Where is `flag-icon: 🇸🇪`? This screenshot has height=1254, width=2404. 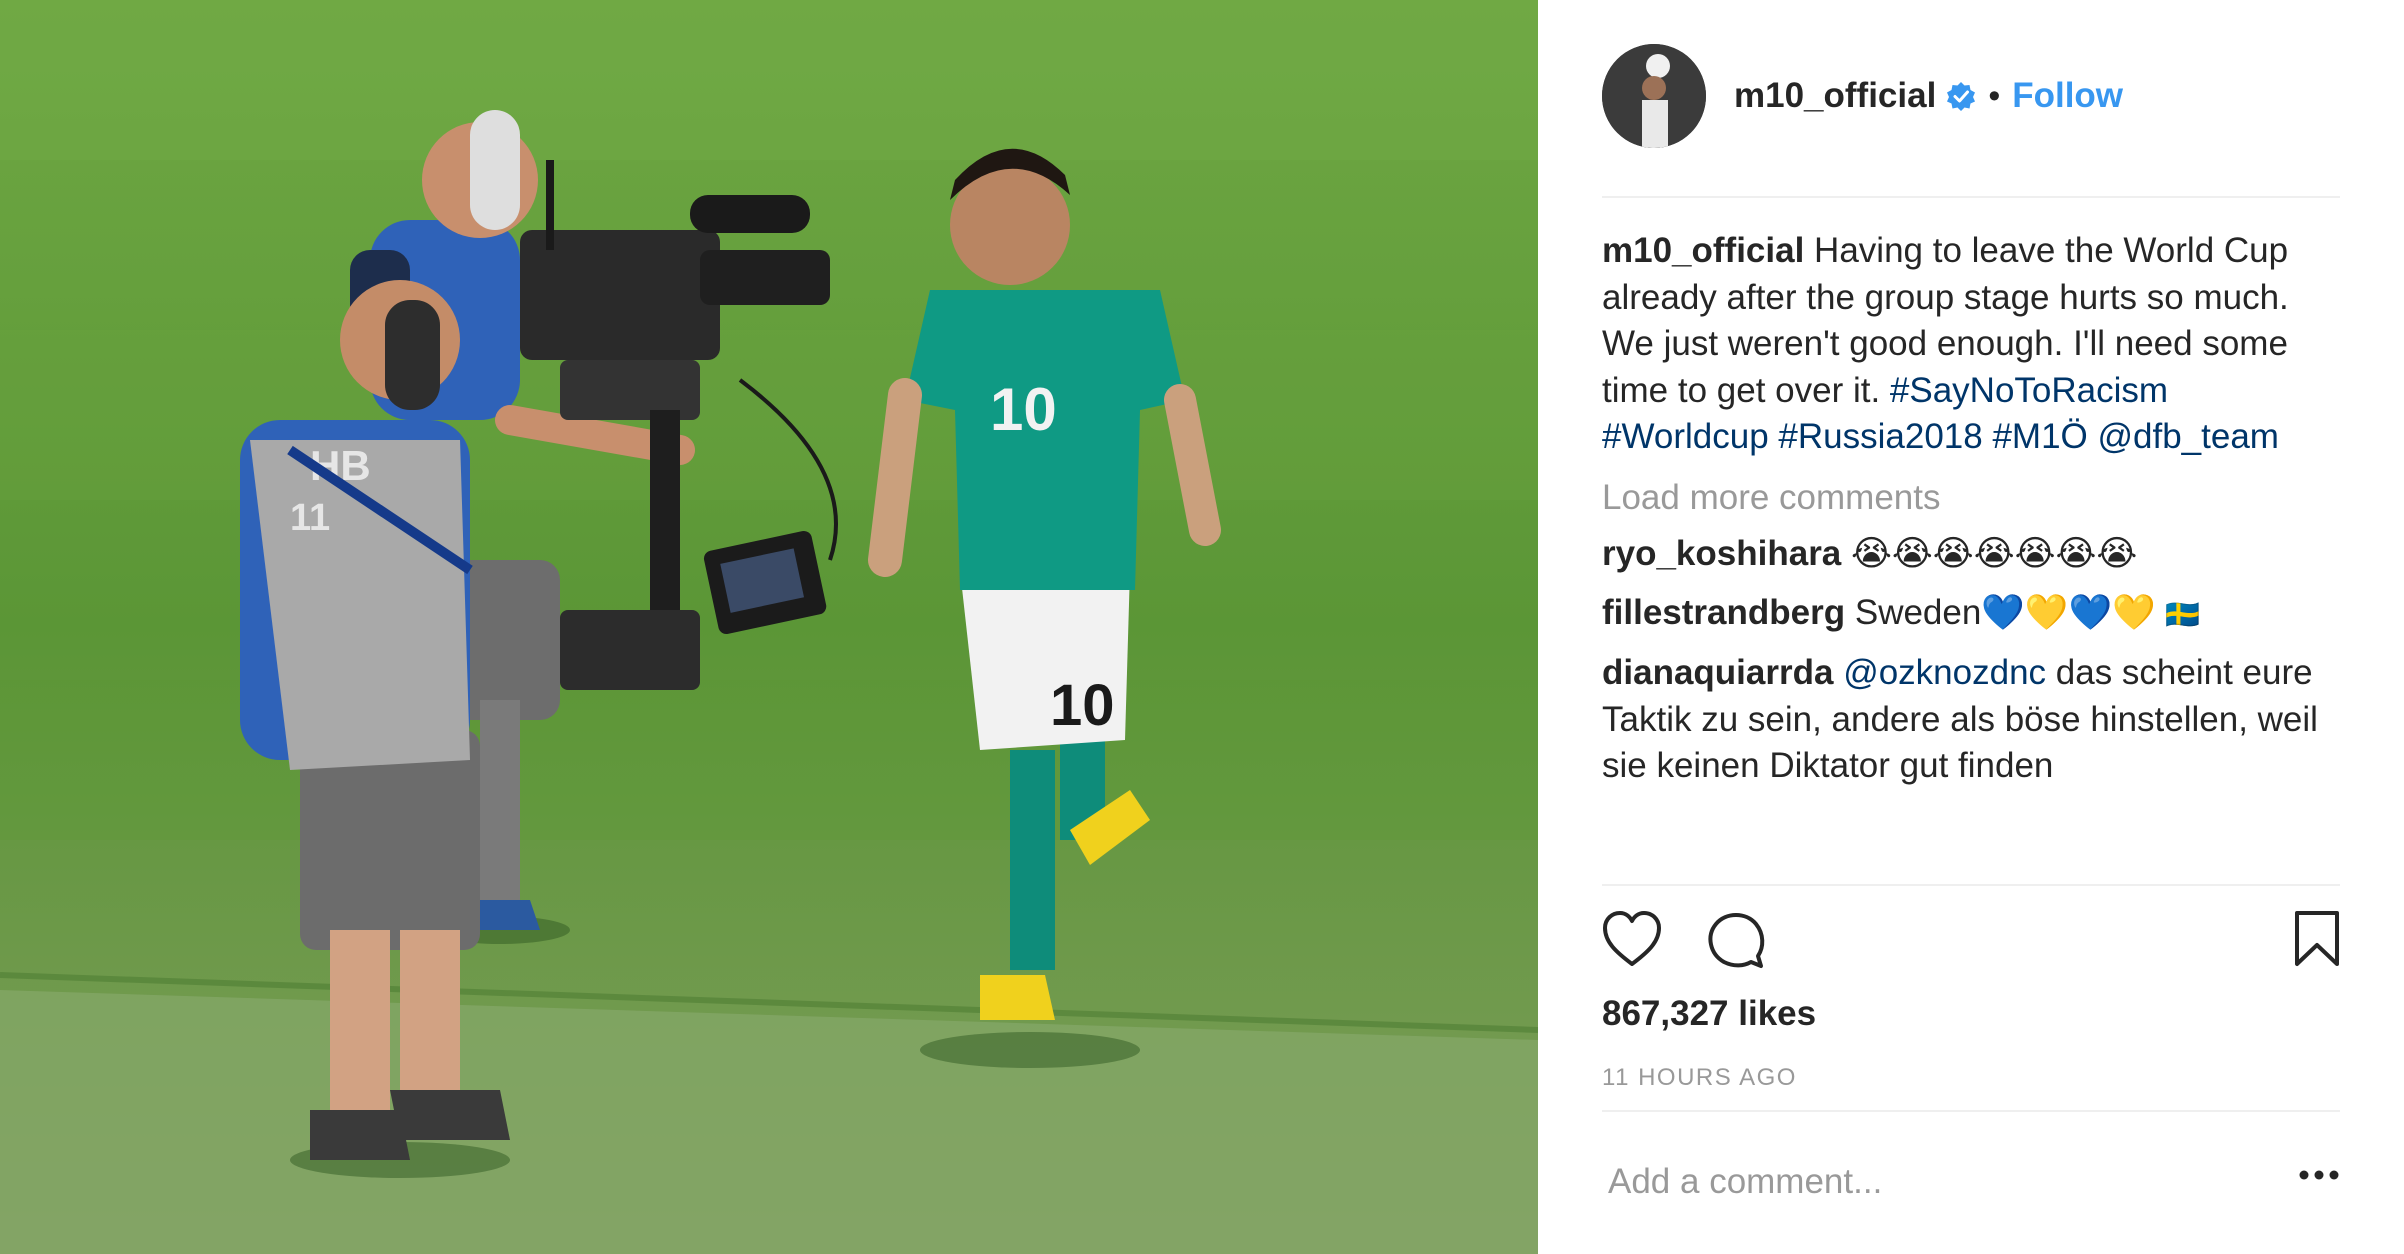 flag-icon: 🇸🇪 is located at coordinates (2183, 614).